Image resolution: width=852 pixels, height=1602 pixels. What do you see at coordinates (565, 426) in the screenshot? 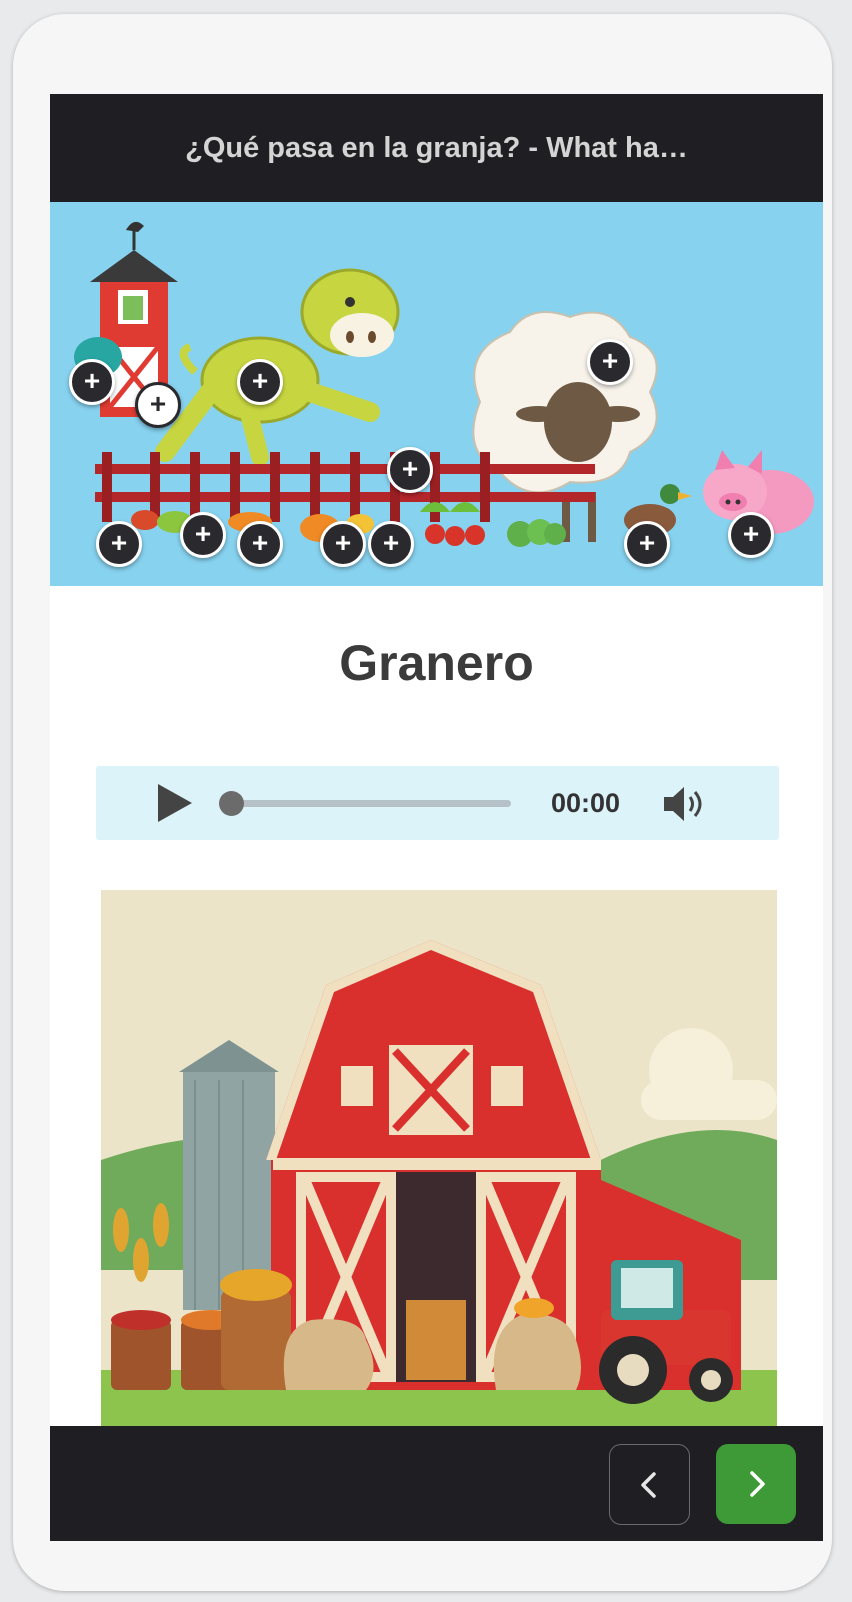
I see `sheep` at bounding box center [565, 426].